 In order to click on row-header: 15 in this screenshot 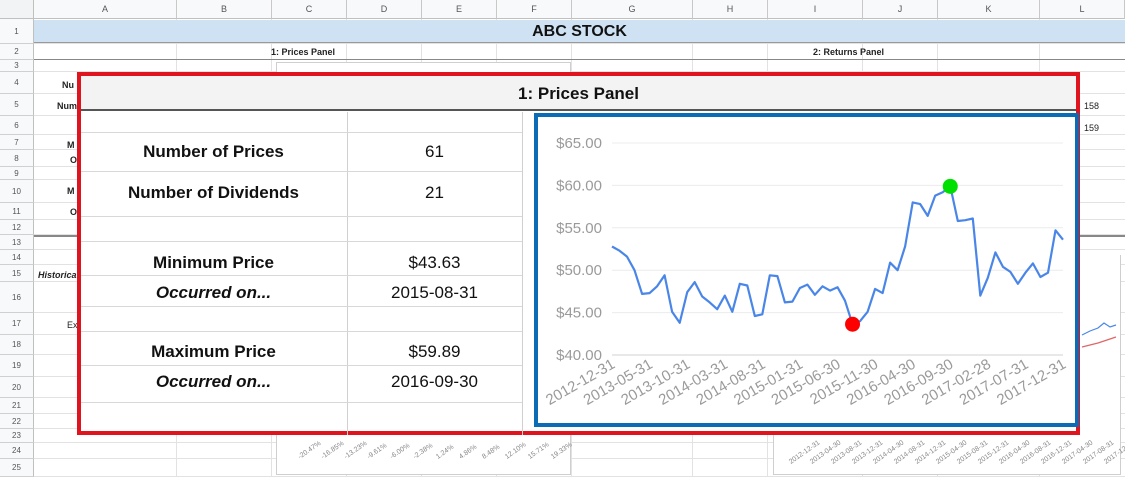, I will do `click(17, 273)`.